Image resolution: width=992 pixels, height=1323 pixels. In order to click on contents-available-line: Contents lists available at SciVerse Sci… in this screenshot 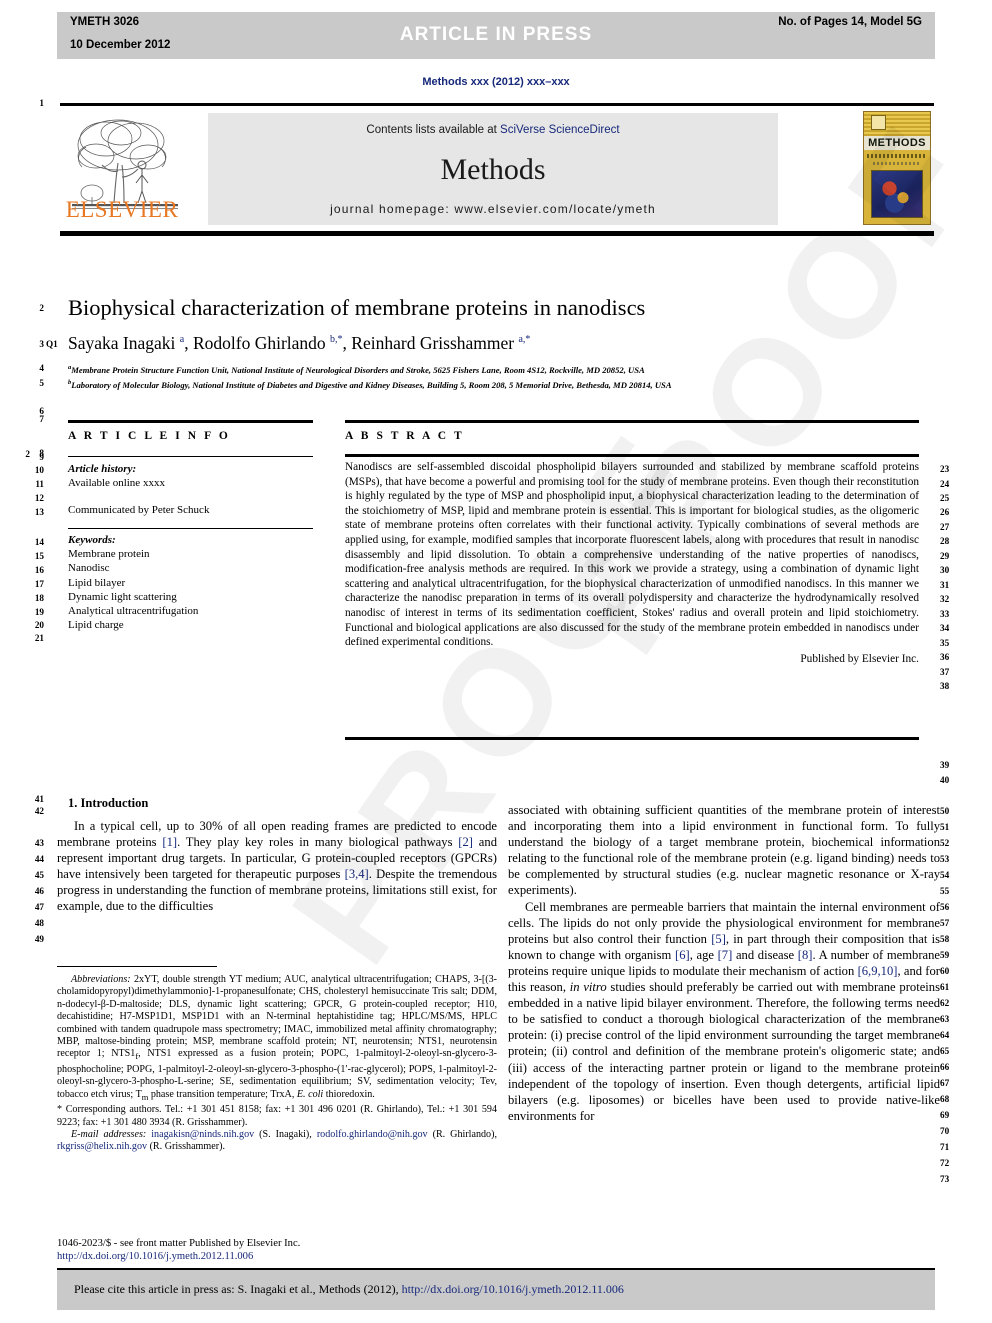, I will do `click(493, 130)`.